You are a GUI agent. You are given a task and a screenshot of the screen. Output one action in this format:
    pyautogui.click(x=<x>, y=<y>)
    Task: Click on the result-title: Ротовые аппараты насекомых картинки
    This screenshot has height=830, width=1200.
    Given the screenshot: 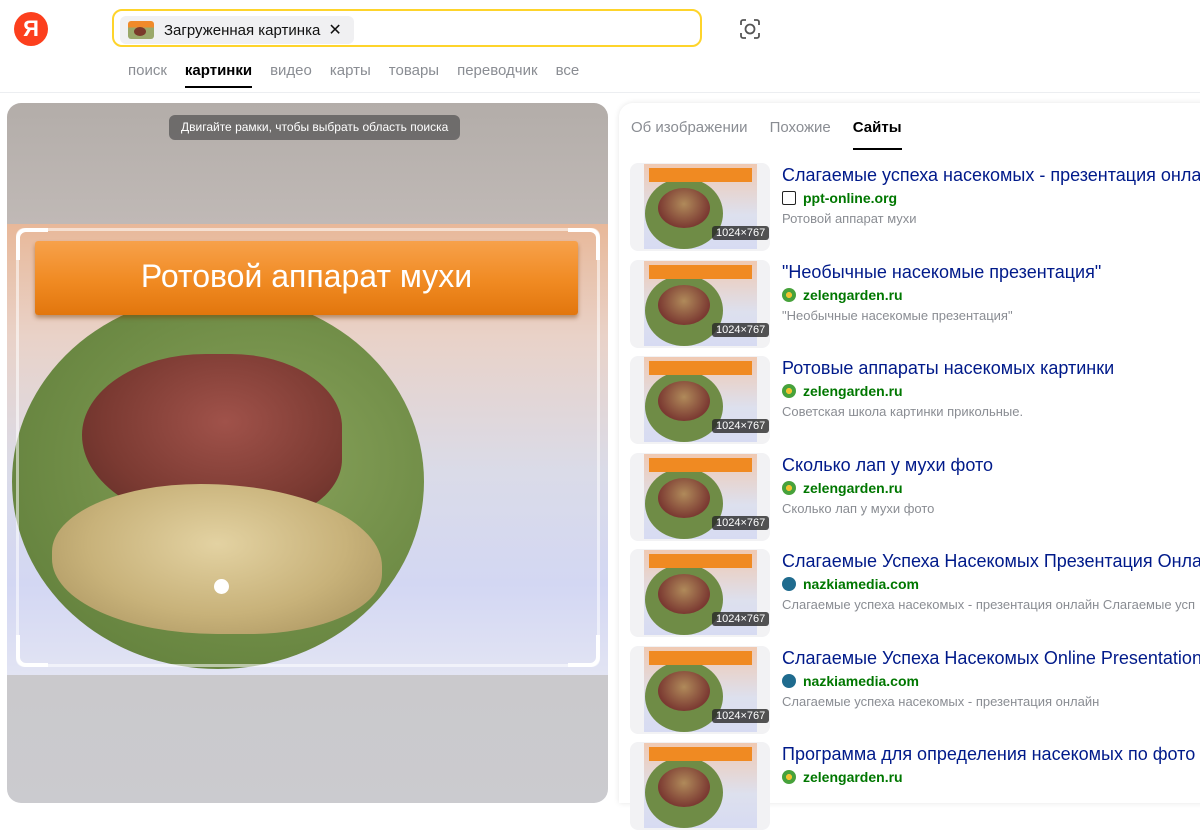 What is the action you would take?
    pyautogui.click(x=948, y=368)
    